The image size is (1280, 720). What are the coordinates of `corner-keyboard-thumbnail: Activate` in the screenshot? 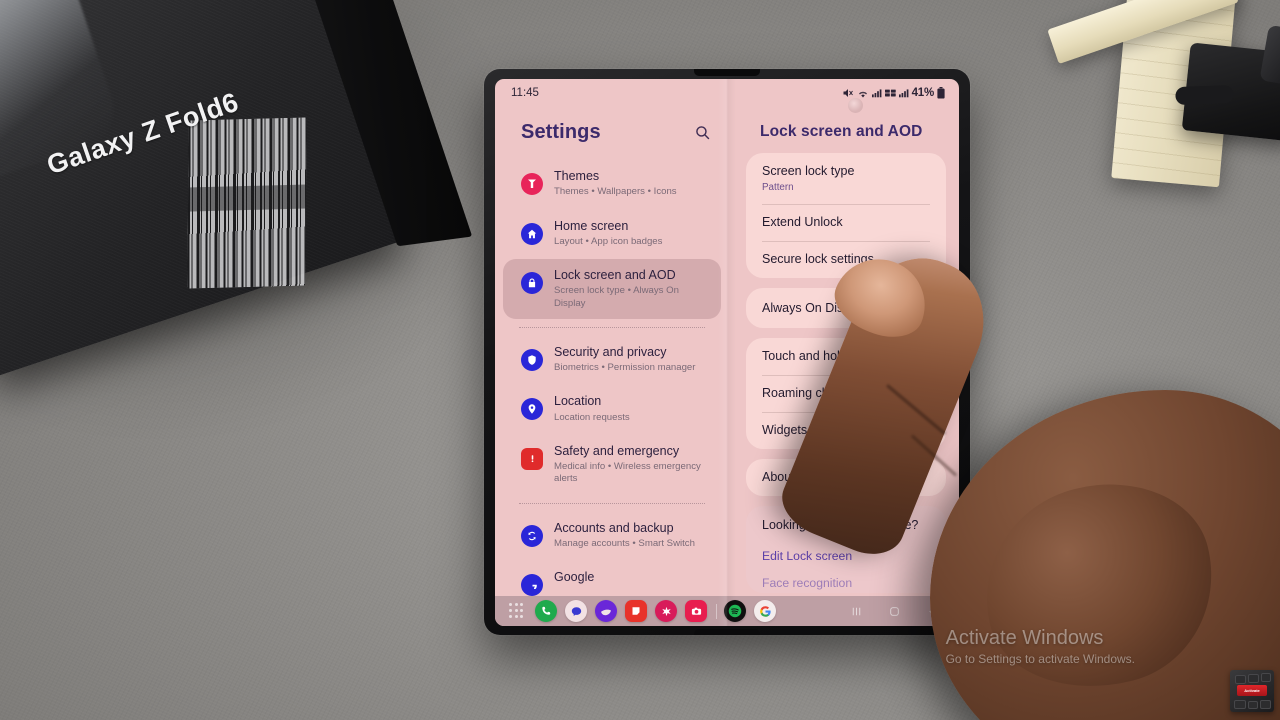 It's located at (1252, 691).